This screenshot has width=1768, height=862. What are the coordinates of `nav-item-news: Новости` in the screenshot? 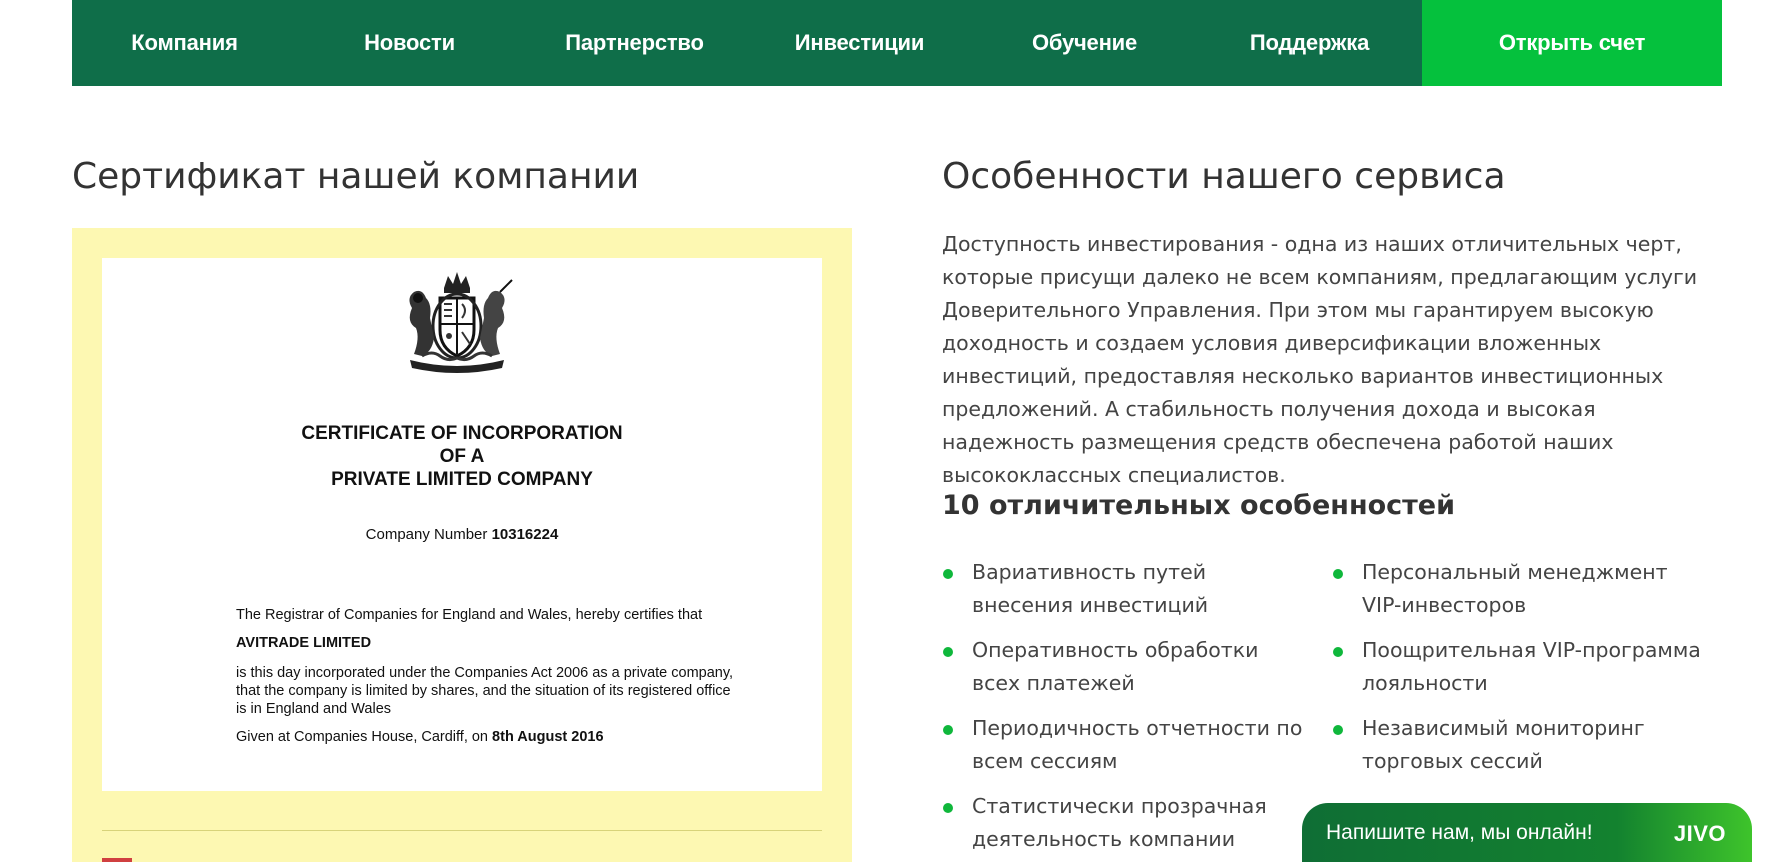 It's located at (409, 43).